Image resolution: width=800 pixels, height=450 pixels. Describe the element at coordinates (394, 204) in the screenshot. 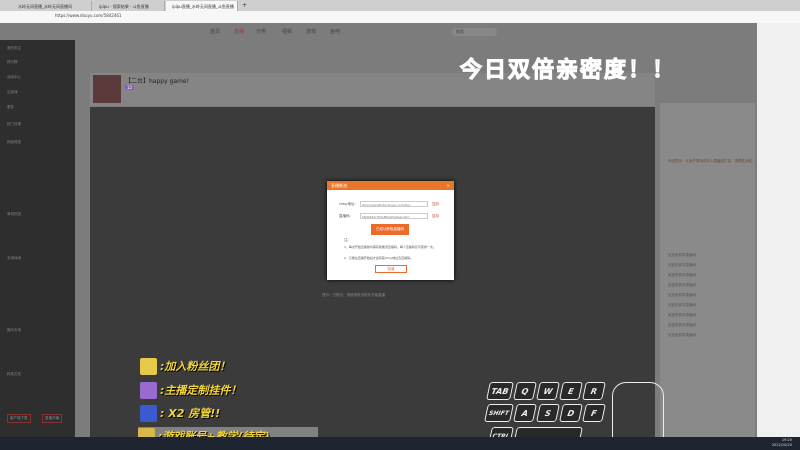

I see `rtmp-field: rtmp://sendtc3a.douyu.com/live` at that location.